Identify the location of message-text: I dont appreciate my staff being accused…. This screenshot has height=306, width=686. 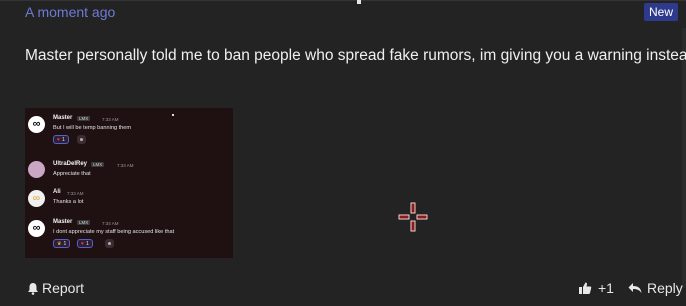
(114, 232).